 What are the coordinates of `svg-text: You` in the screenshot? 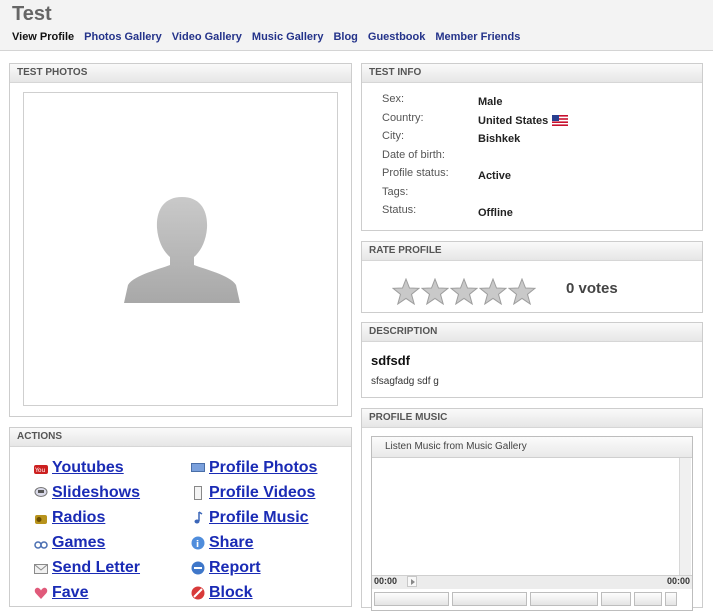 It's located at (40, 470).